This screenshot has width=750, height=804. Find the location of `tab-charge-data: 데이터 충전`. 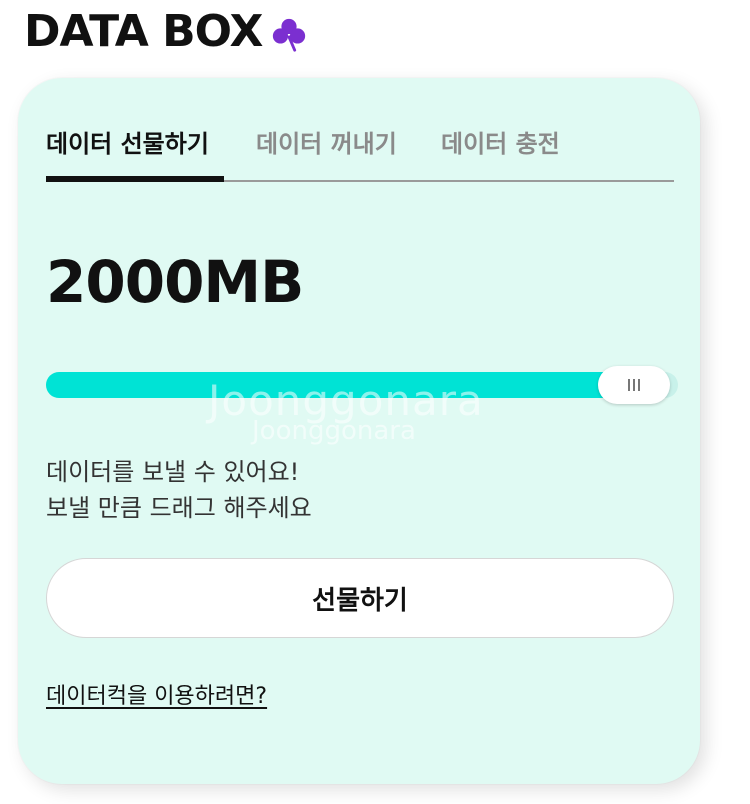

tab-charge-data: 데이터 충전 is located at coordinates (500, 141).